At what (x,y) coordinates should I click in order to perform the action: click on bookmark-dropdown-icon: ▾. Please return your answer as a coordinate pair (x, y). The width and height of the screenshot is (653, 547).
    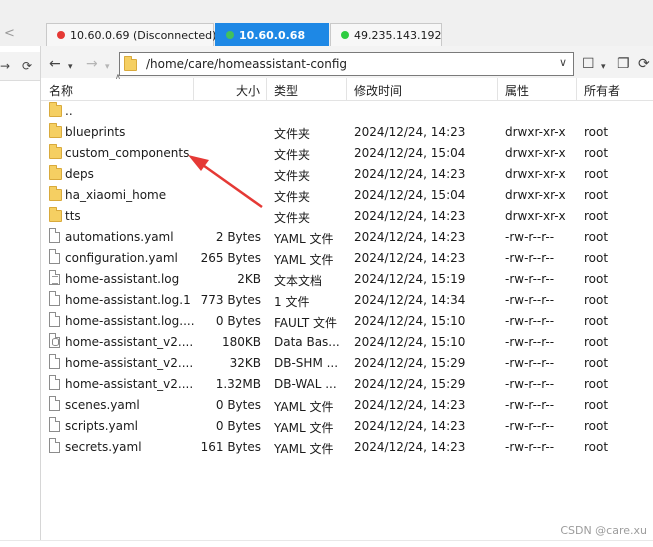
    Looking at the image, I should click on (603, 67).